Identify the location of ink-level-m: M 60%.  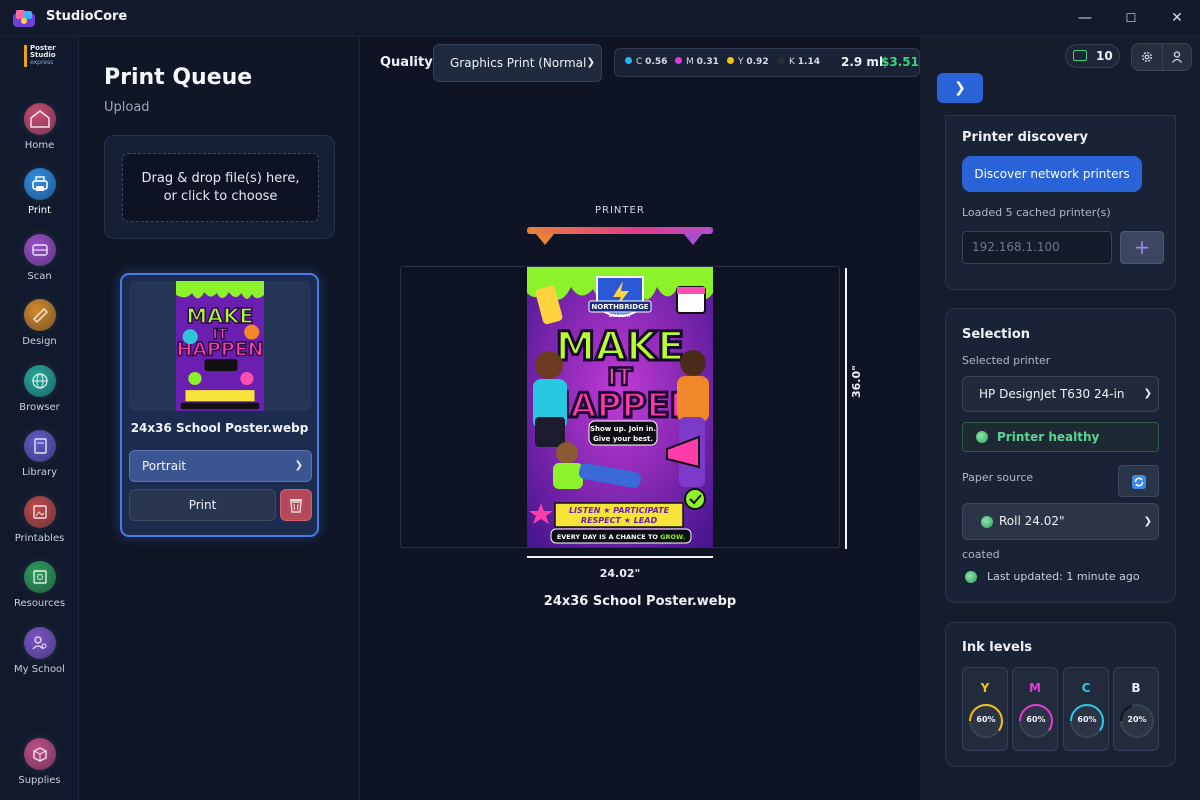
(1035, 709).